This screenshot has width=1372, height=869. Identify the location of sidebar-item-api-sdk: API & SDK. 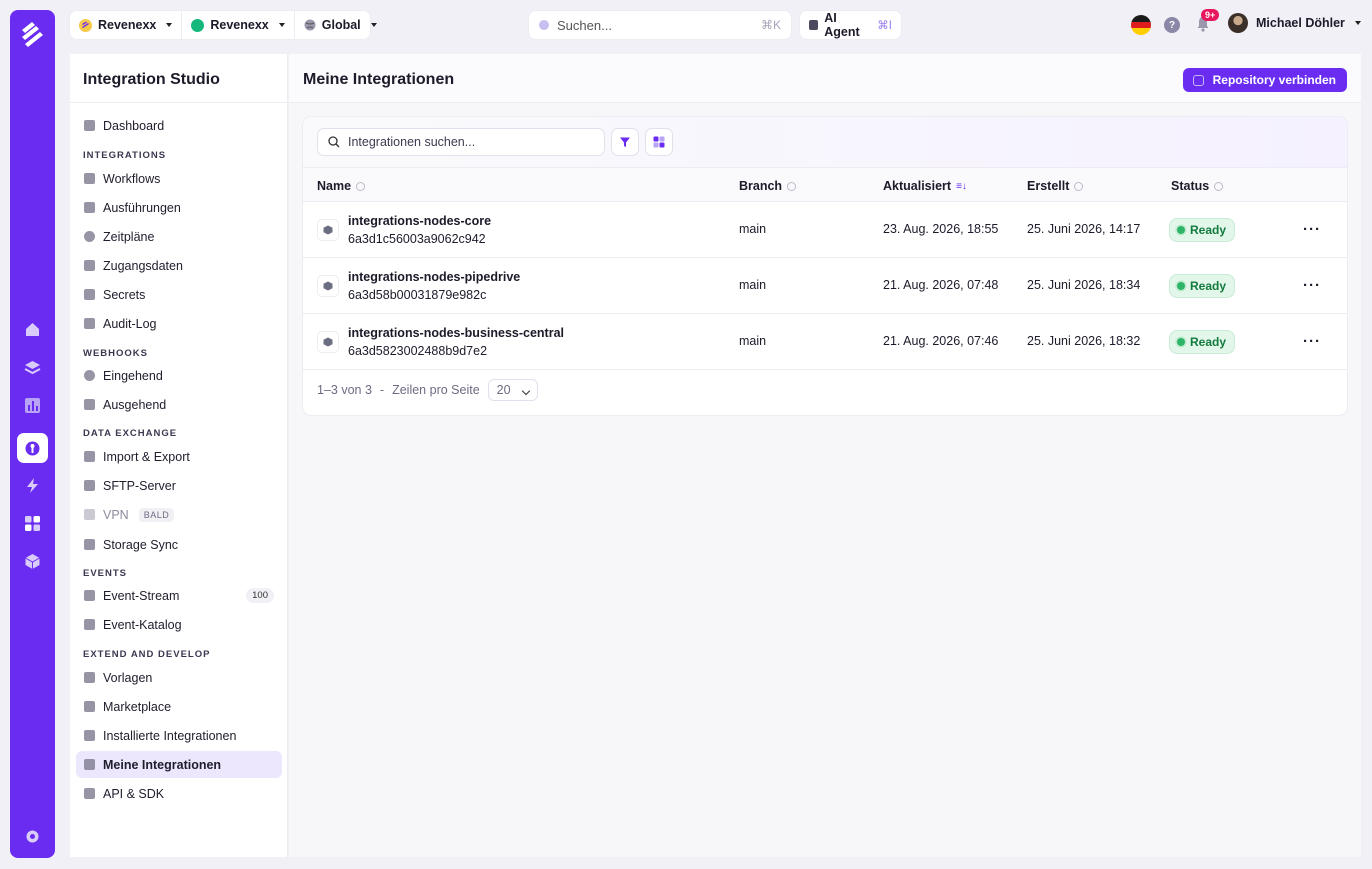
(179, 793).